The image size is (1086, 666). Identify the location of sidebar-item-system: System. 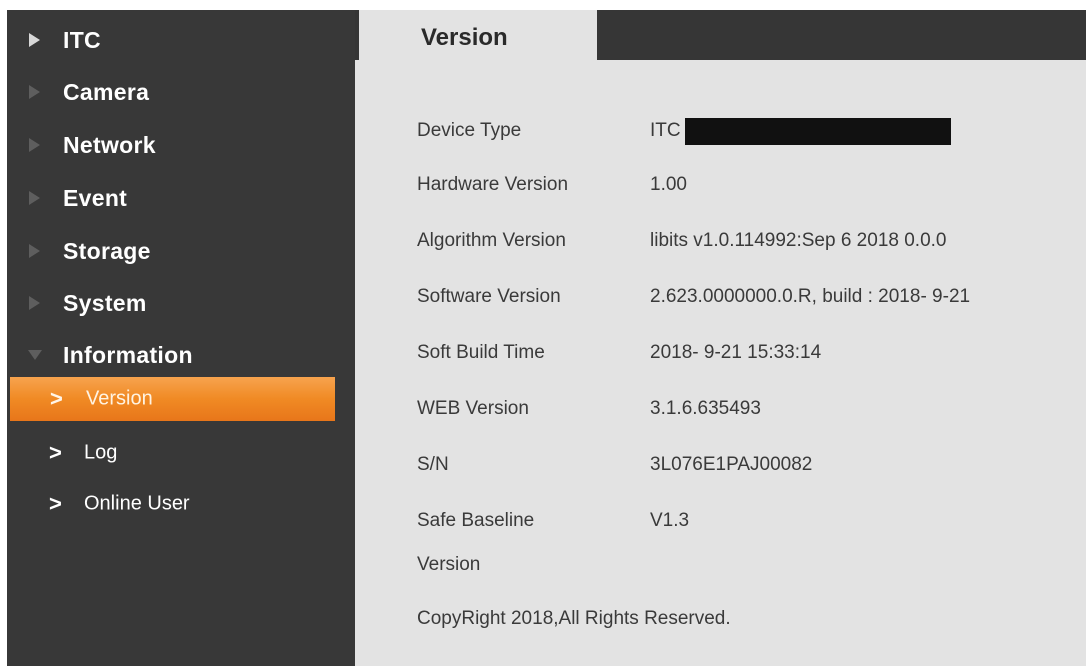
(177, 303).